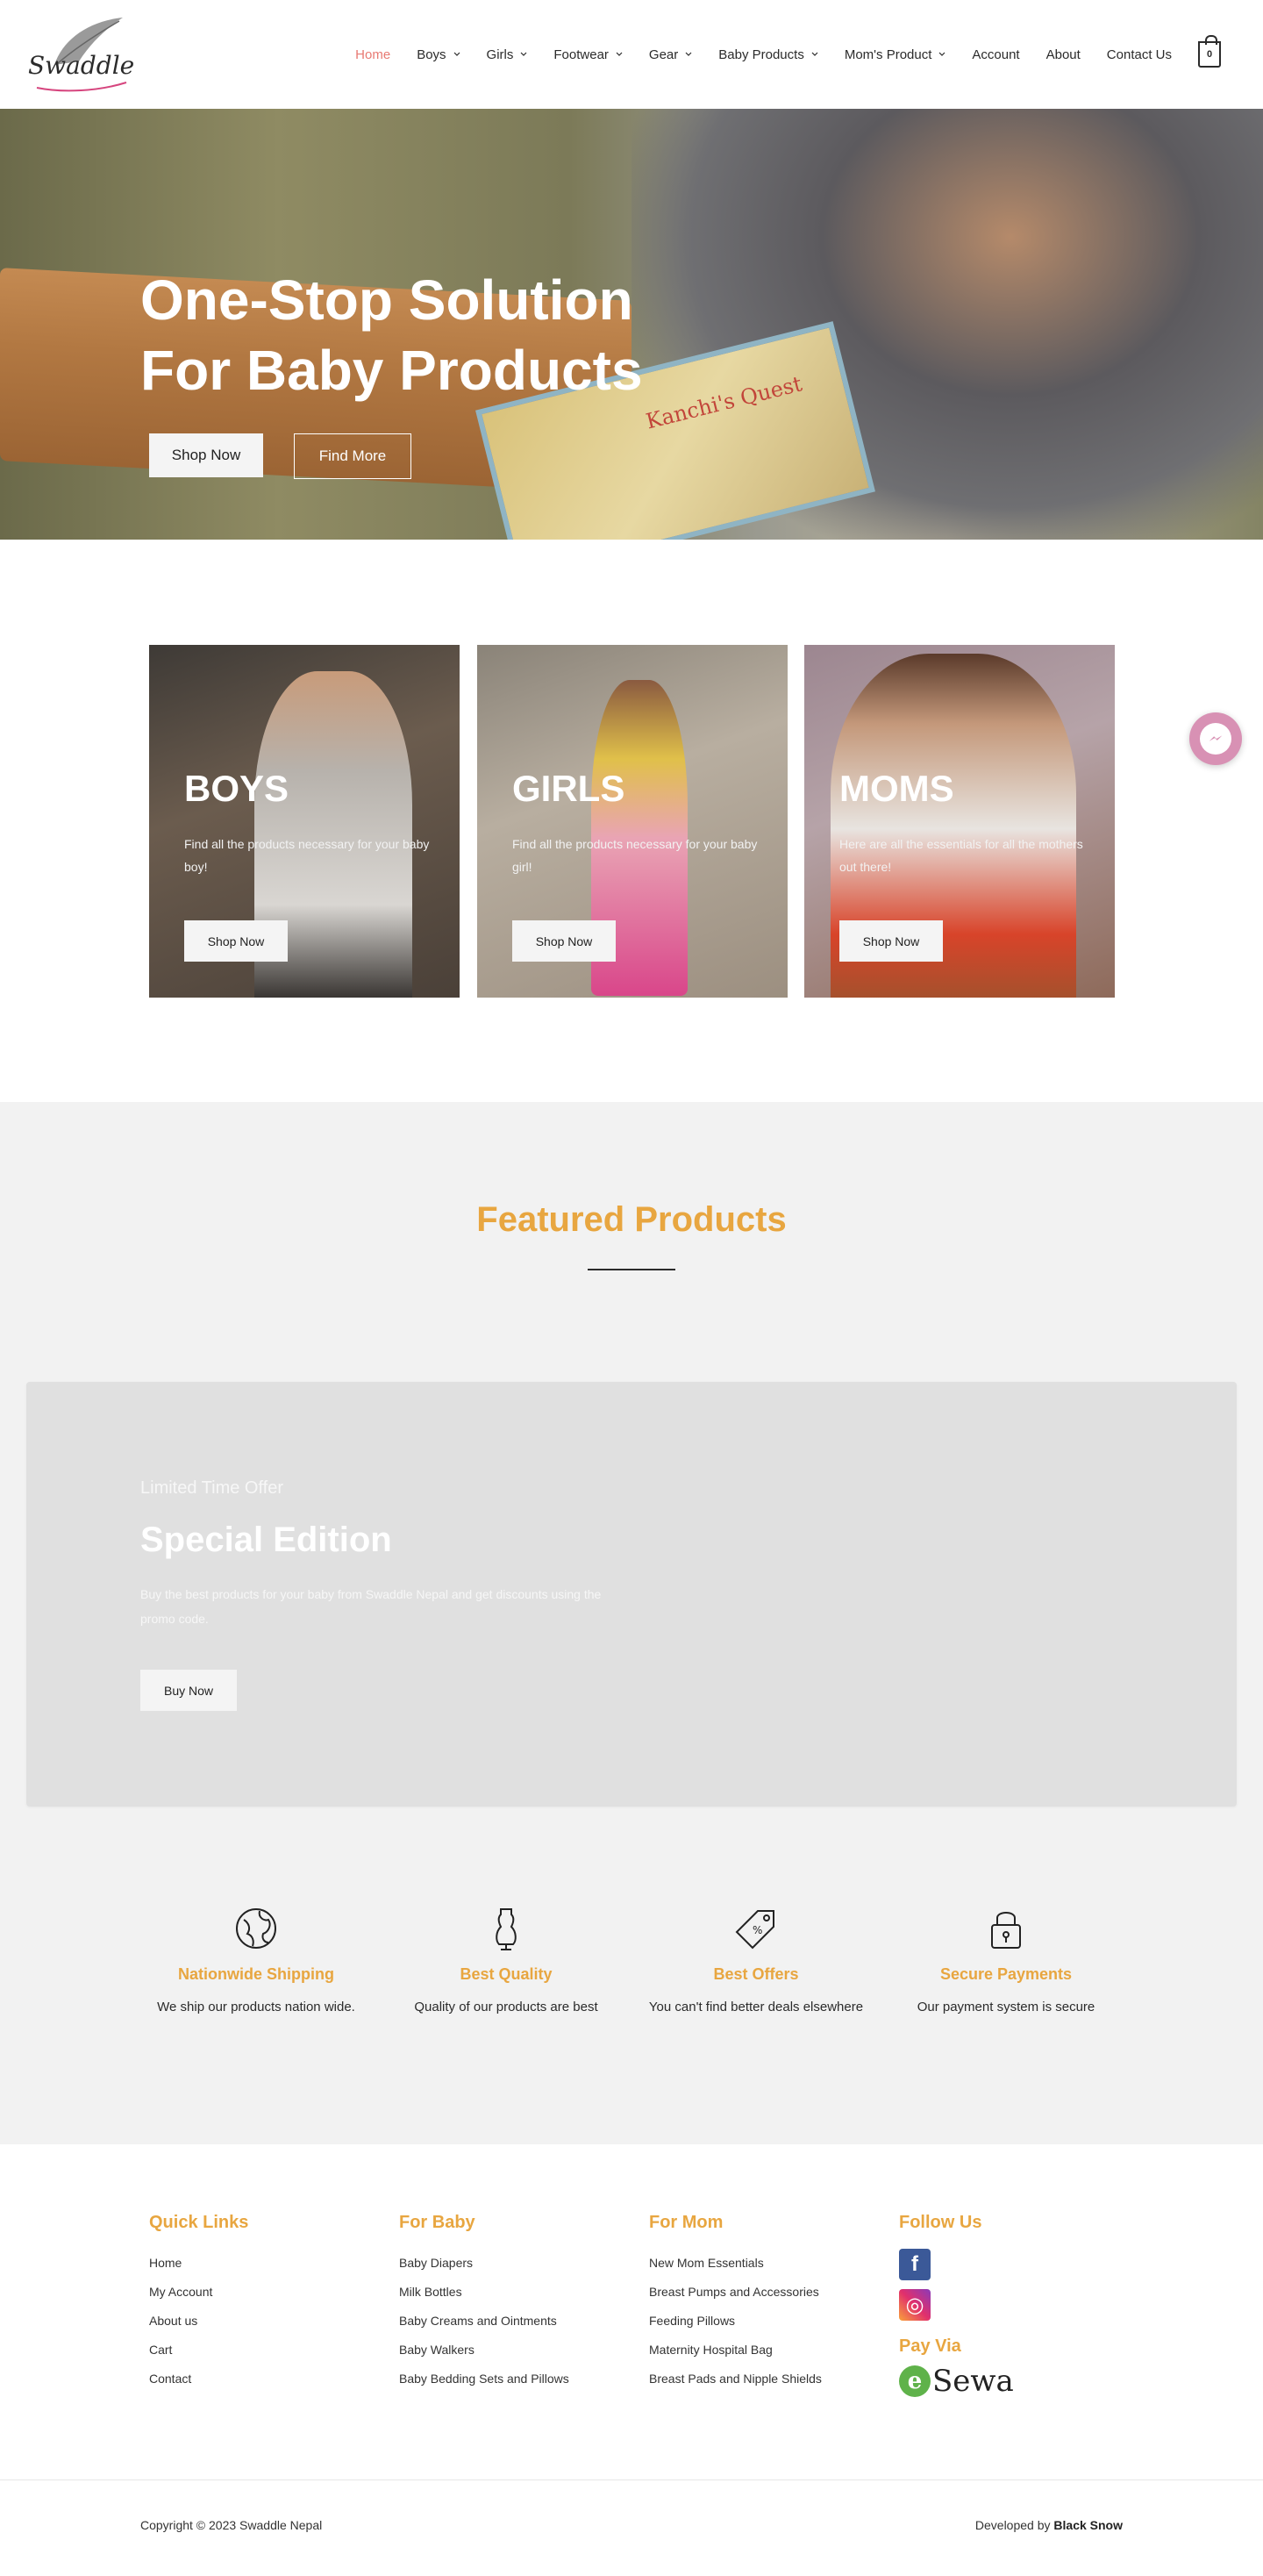 Image resolution: width=1263 pixels, height=2576 pixels. I want to click on footer-heading: Quick Links, so click(199, 2222).